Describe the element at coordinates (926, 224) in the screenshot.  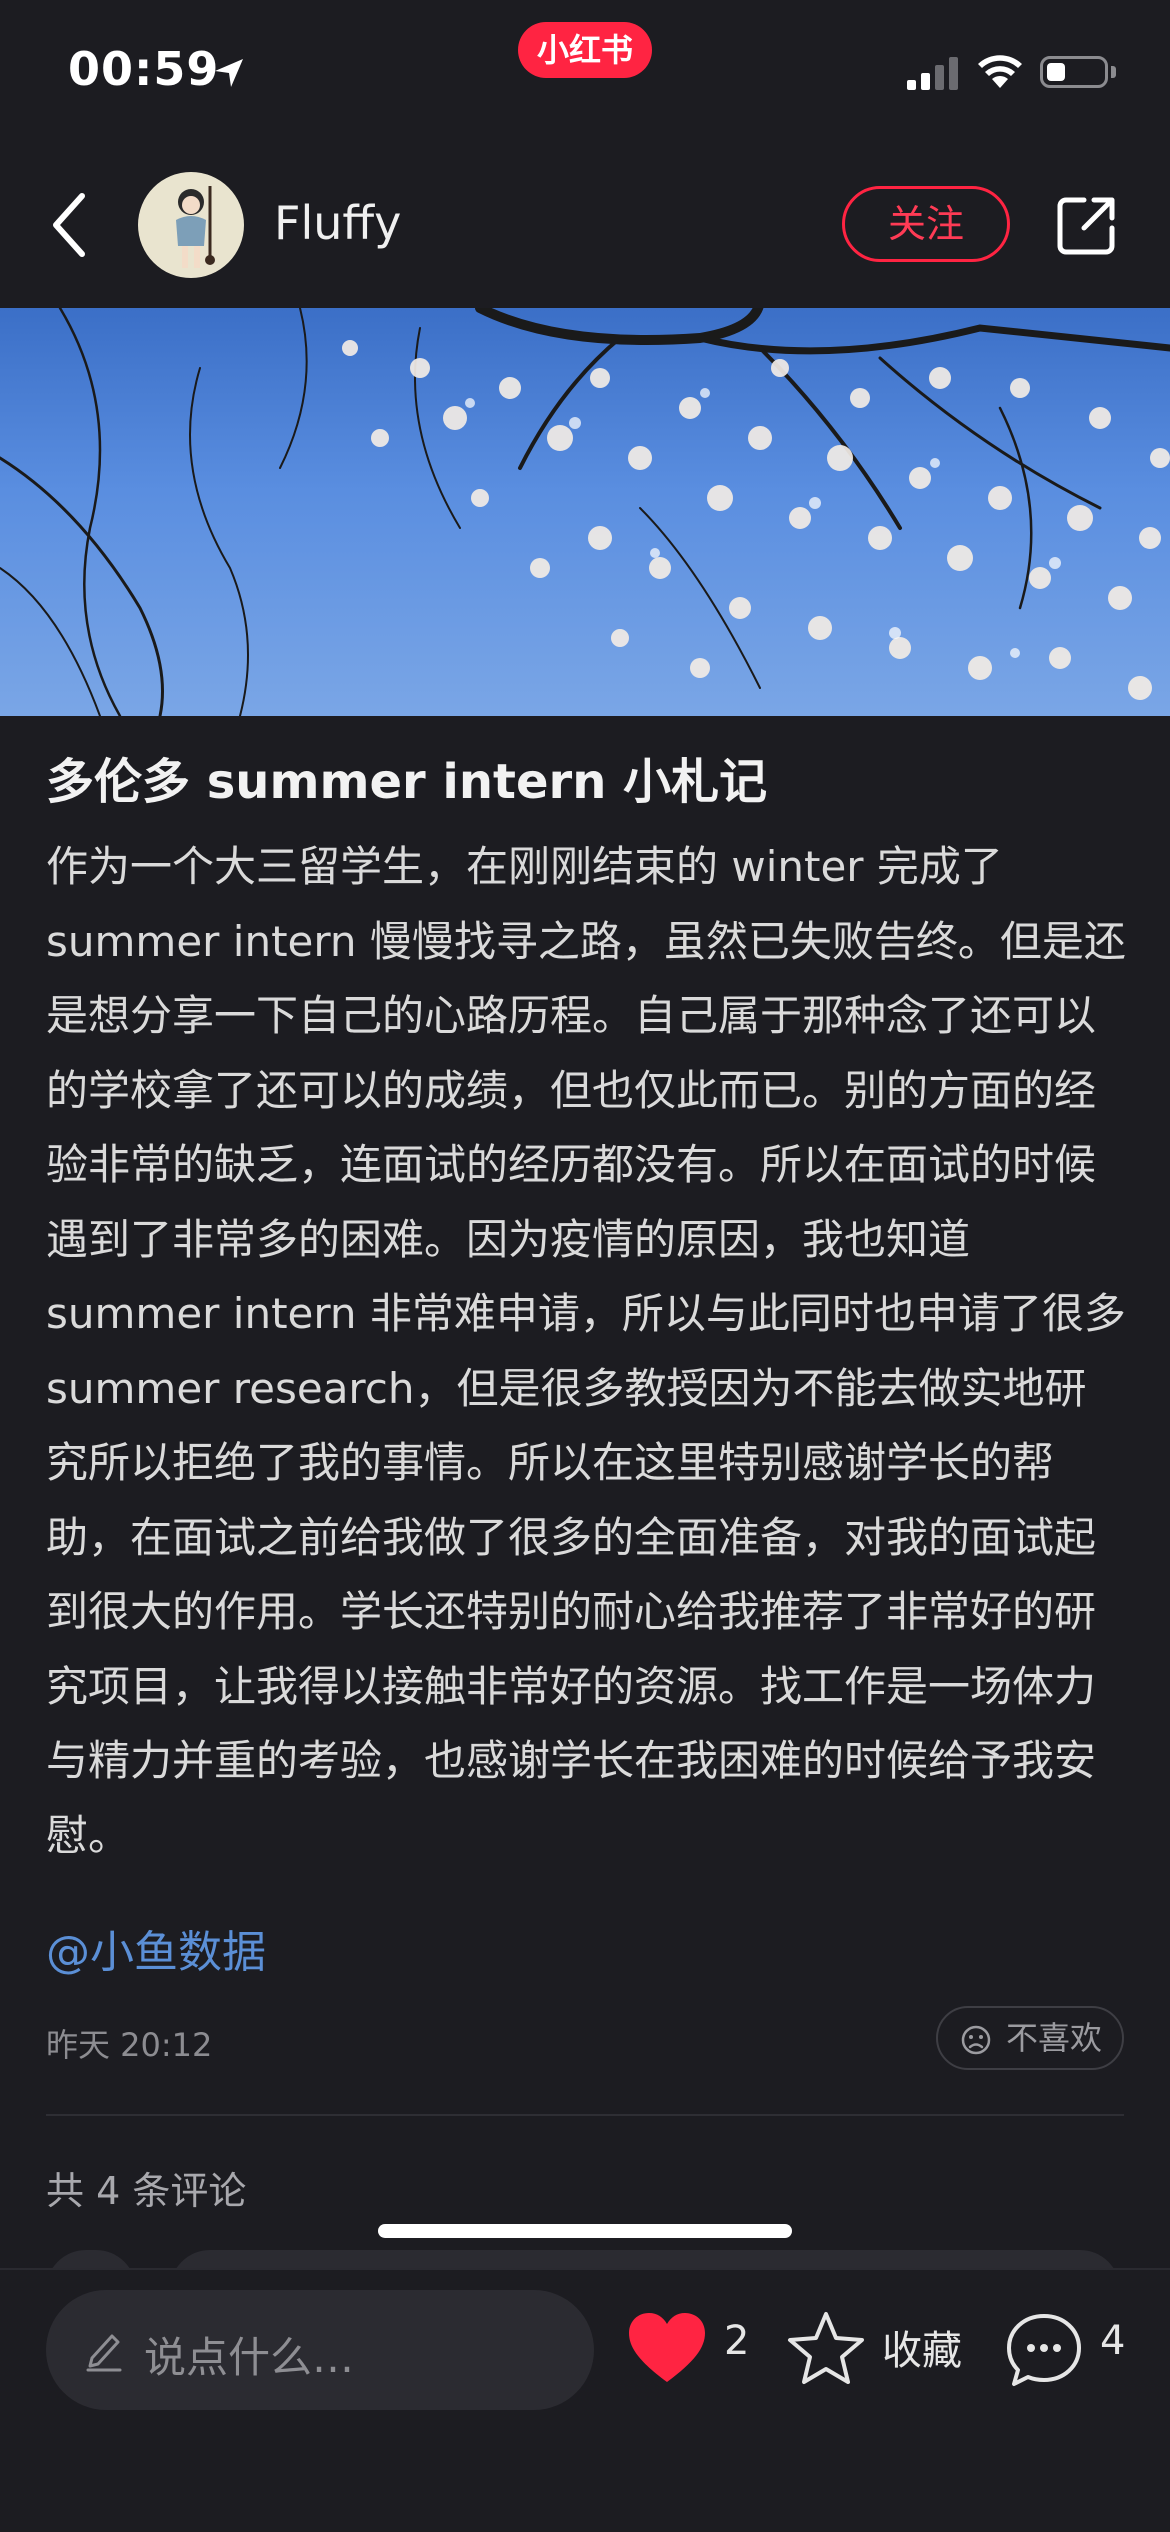
I see `follow-button: 关注` at that location.